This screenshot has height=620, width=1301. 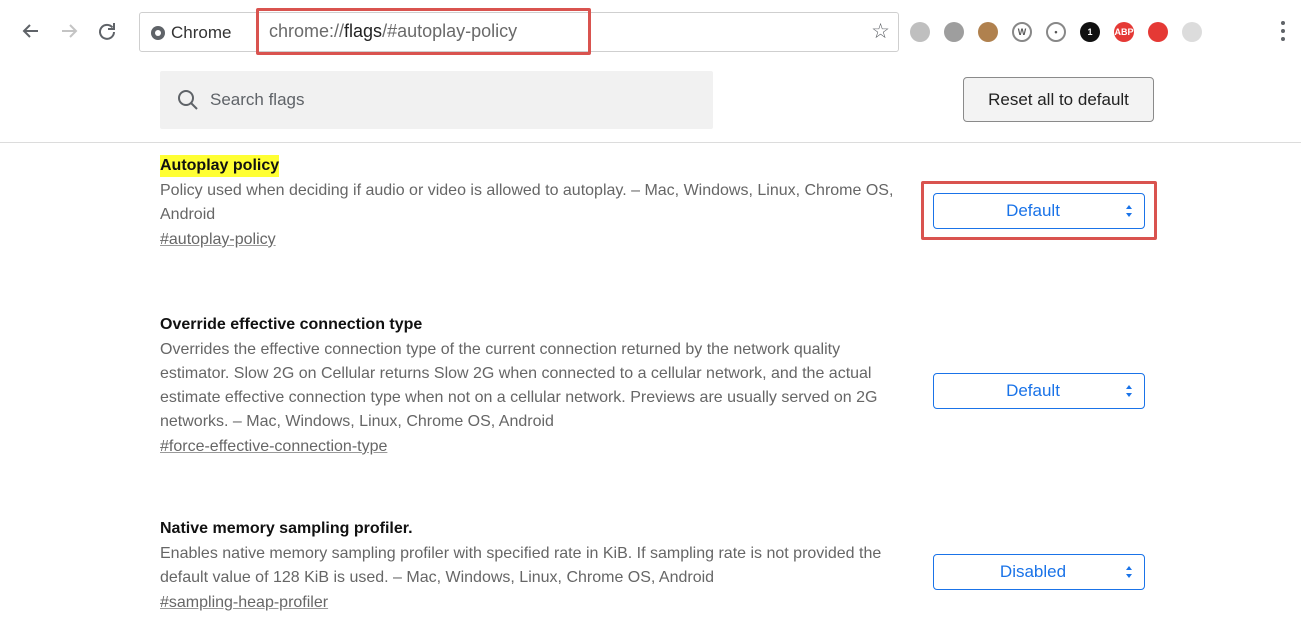 I want to click on ext-5-icon: •, so click(x=1056, y=32).